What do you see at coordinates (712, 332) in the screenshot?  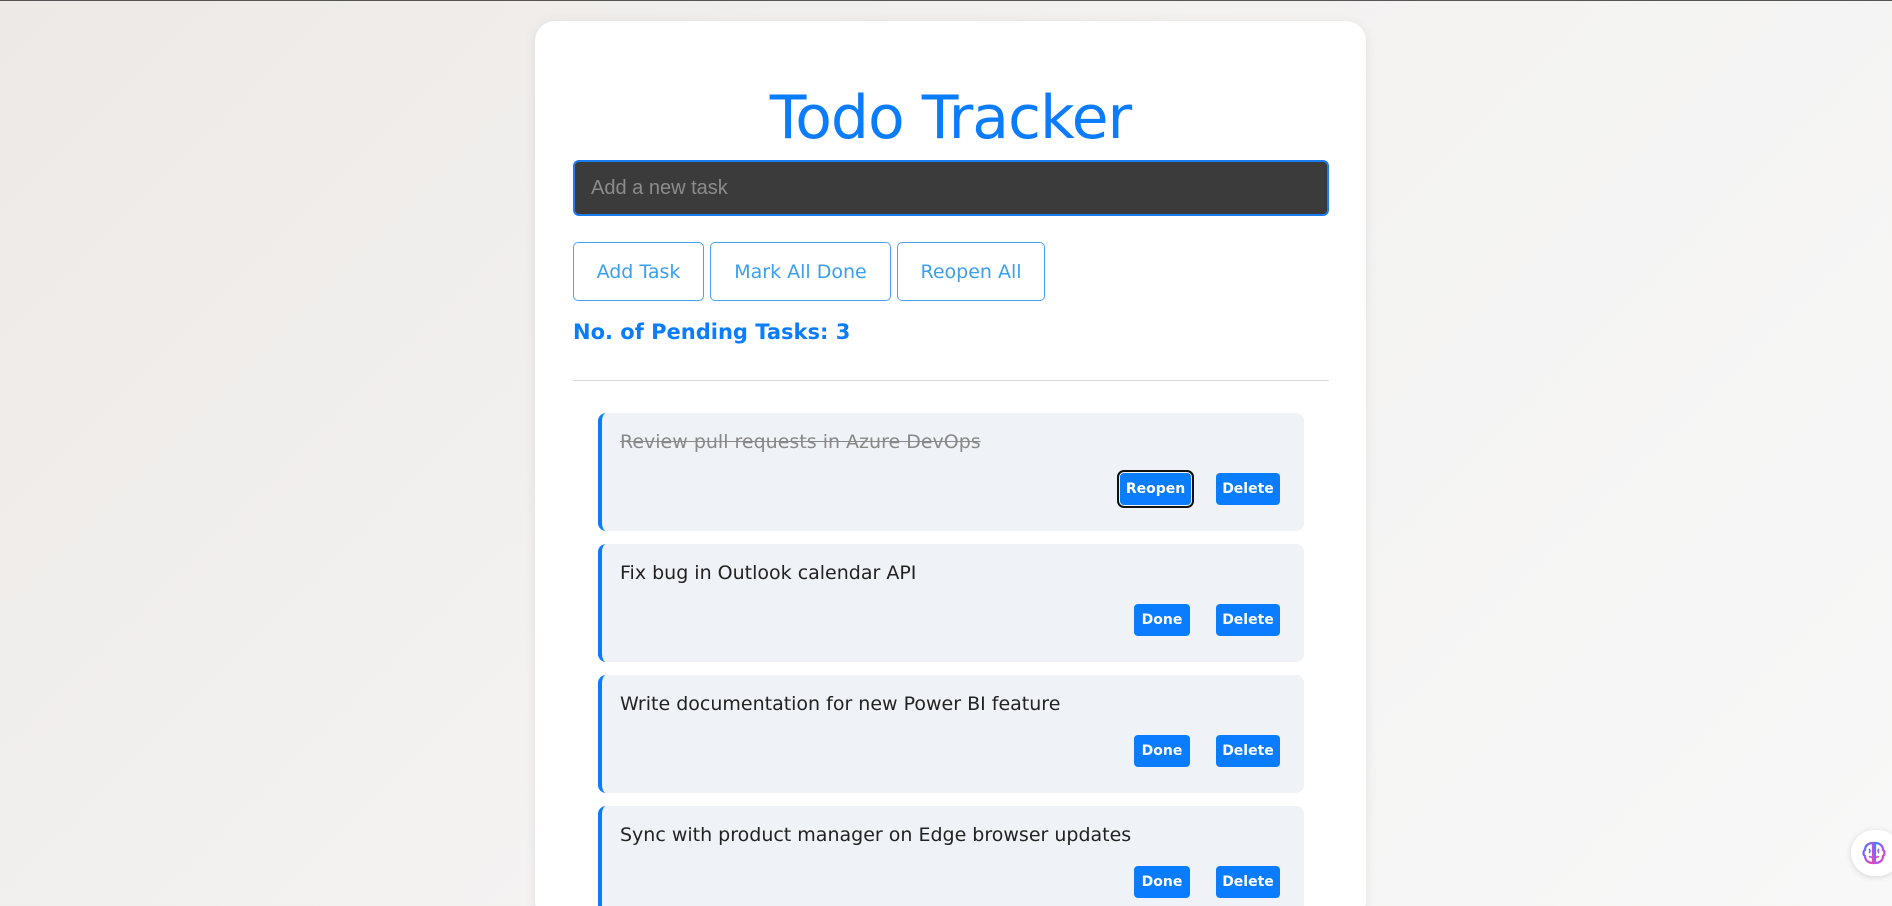 I see `pending-count: No. of Pending Tasks: 3` at bounding box center [712, 332].